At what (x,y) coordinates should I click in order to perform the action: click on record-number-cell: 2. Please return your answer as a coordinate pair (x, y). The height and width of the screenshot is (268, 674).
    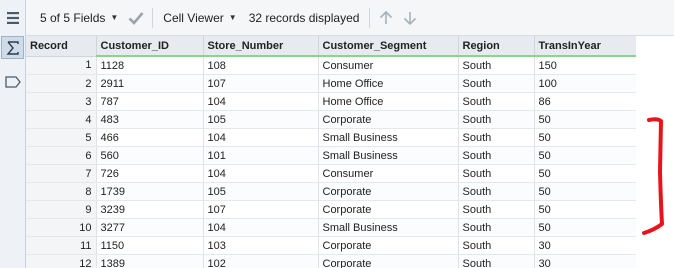
    Looking at the image, I should click on (61, 83).